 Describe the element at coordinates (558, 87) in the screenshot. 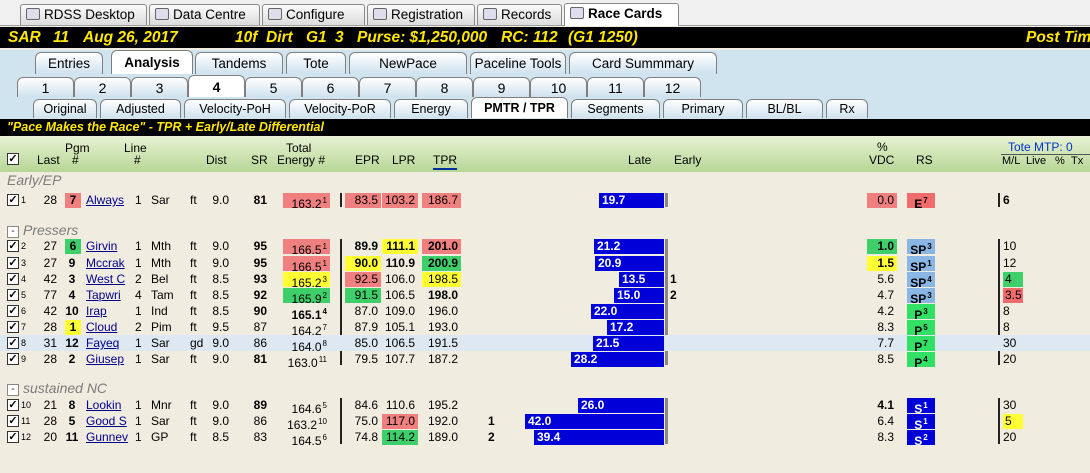

I see `race-tab-10: 10` at that location.